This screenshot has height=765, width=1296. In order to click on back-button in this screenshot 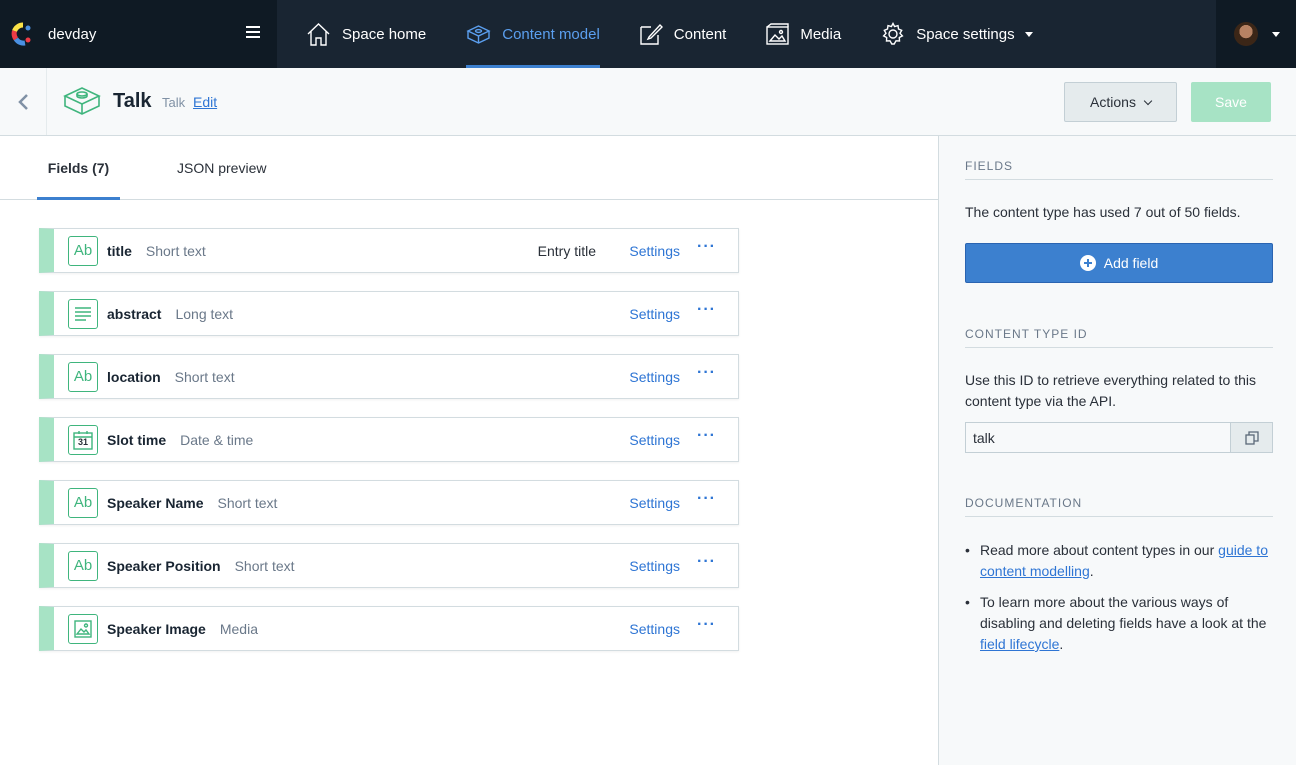, I will do `click(23, 101)`.